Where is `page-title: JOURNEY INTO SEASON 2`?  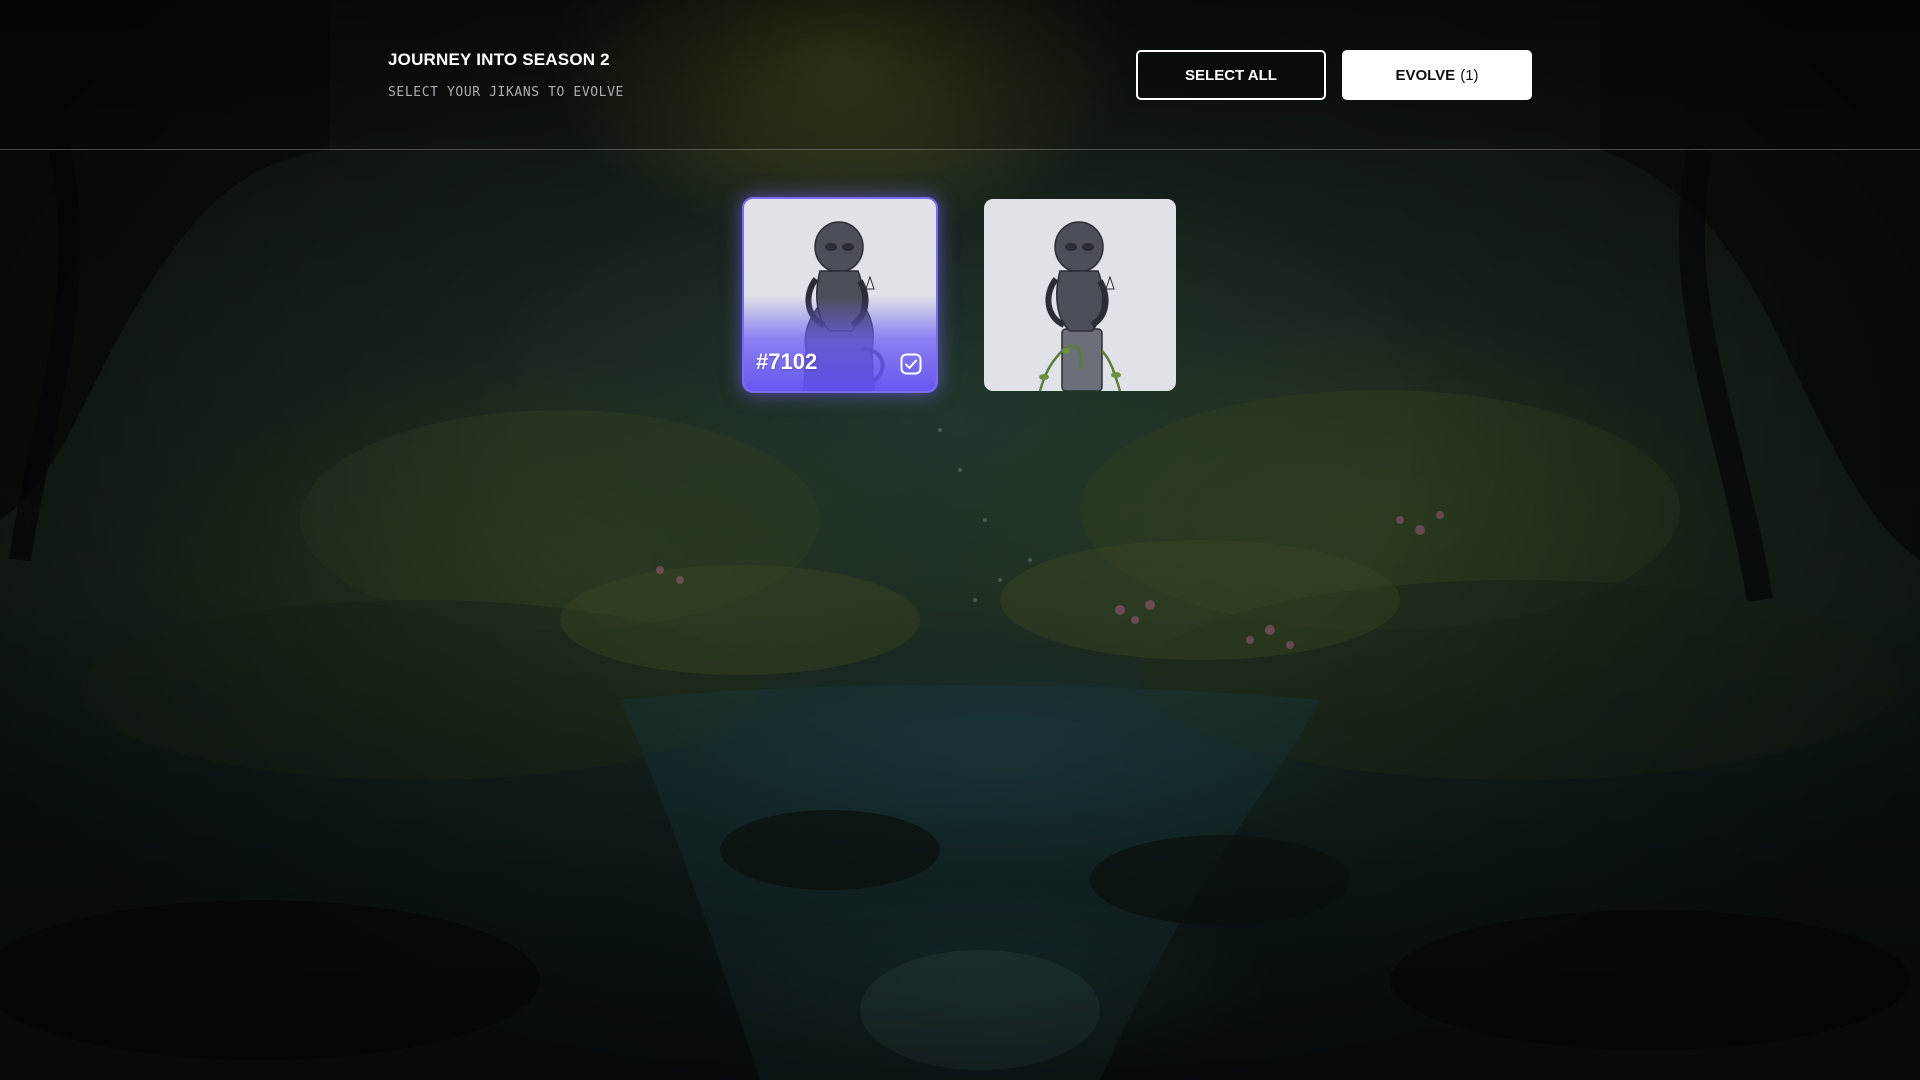
page-title: JOURNEY INTO SEASON 2 is located at coordinates (499, 59).